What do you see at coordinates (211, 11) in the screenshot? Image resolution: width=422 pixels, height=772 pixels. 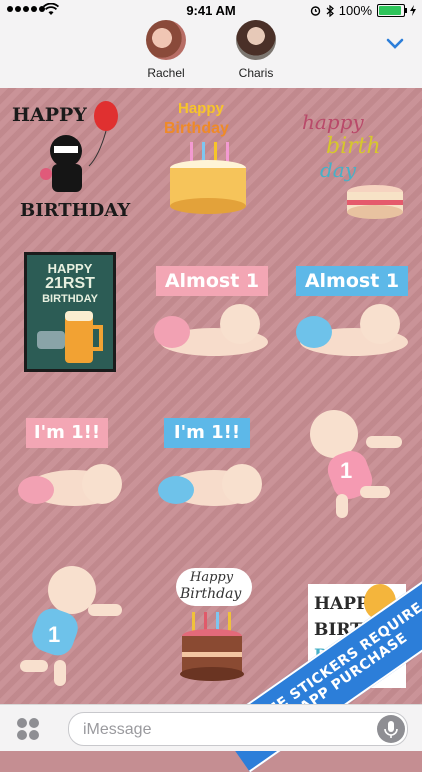 I see `status-bar: 9:41 AM 100%` at bounding box center [211, 11].